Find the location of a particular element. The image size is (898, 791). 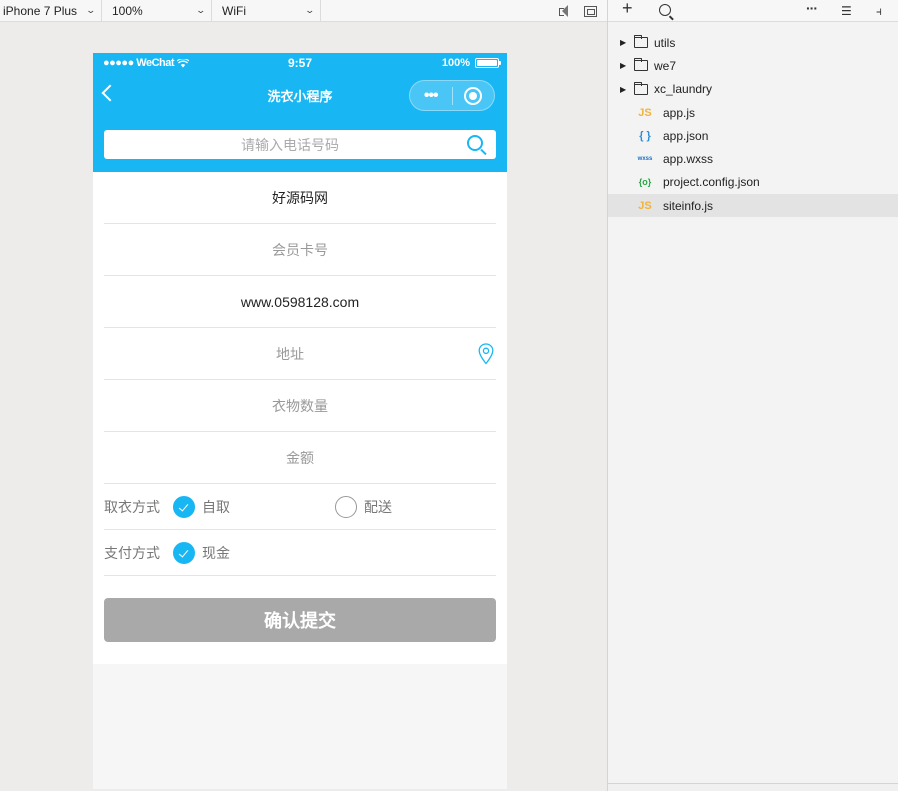

tree-item-app-json: { } app.json is located at coordinates (753, 135).